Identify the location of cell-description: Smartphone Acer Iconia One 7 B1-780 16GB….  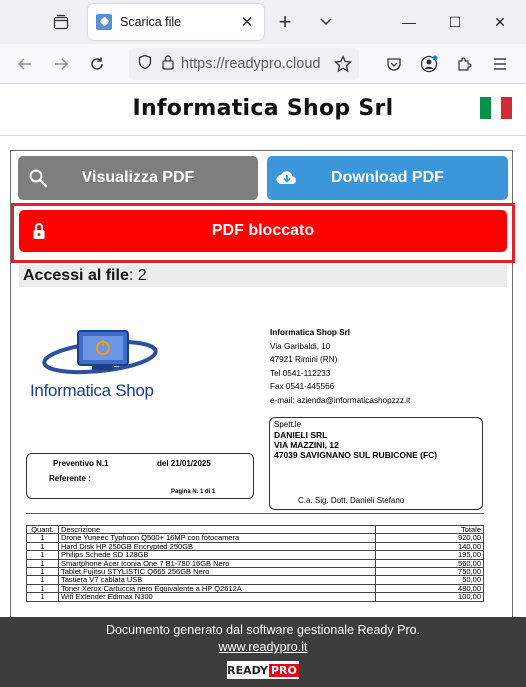
(217, 563).